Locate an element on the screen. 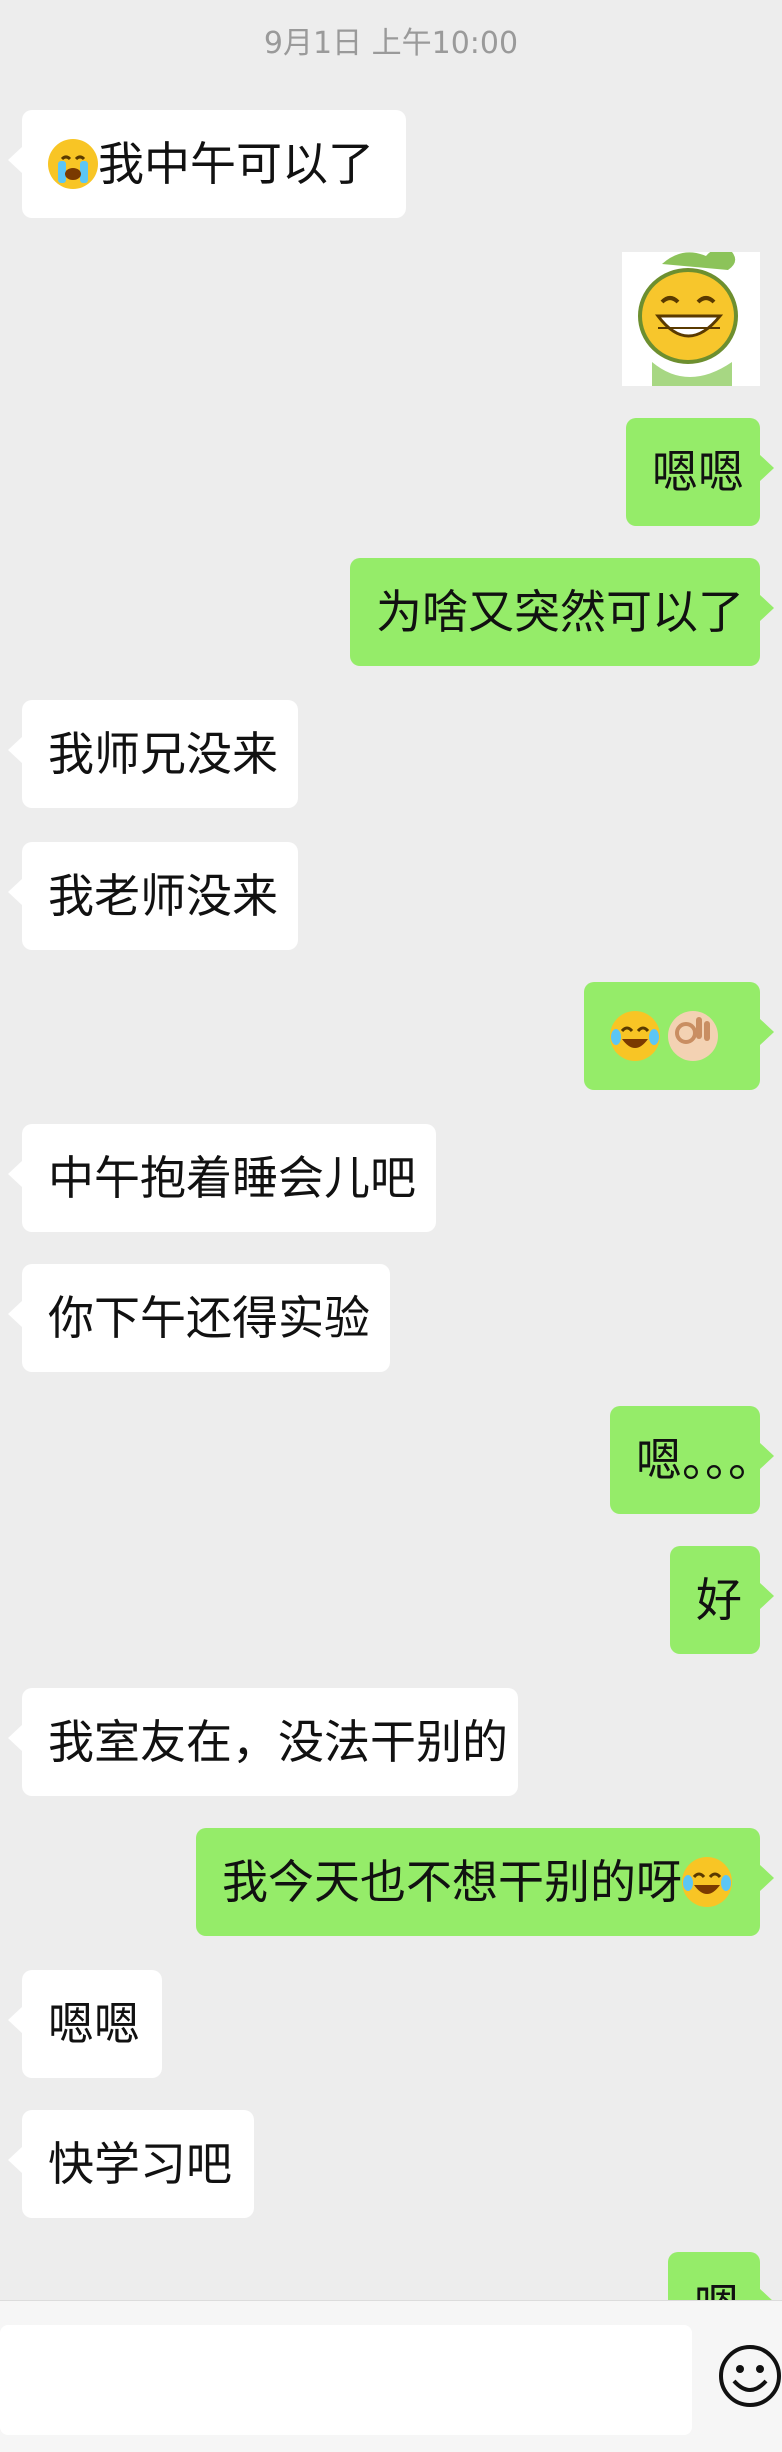 The height and width of the screenshot is (2452, 782). incoming-message-bubble: 嗯嗯 is located at coordinates (85, 2024).